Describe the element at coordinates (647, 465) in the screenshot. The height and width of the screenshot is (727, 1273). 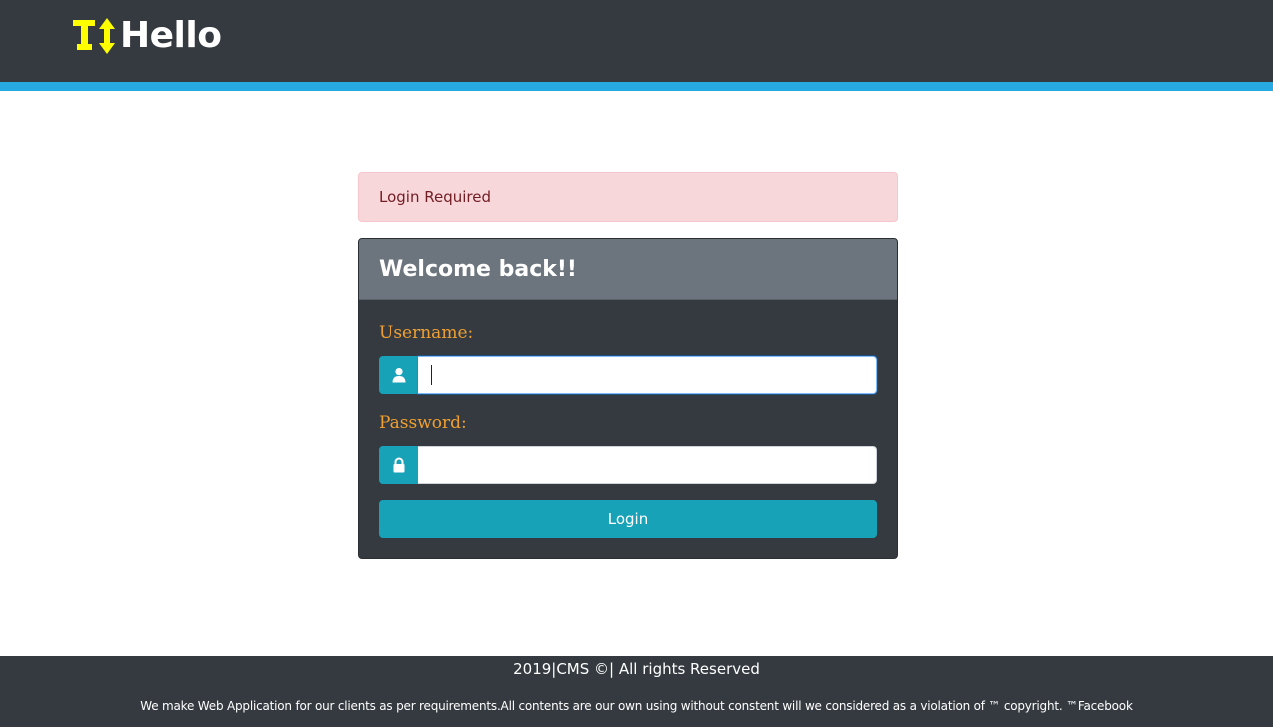
I see `password-input` at that location.